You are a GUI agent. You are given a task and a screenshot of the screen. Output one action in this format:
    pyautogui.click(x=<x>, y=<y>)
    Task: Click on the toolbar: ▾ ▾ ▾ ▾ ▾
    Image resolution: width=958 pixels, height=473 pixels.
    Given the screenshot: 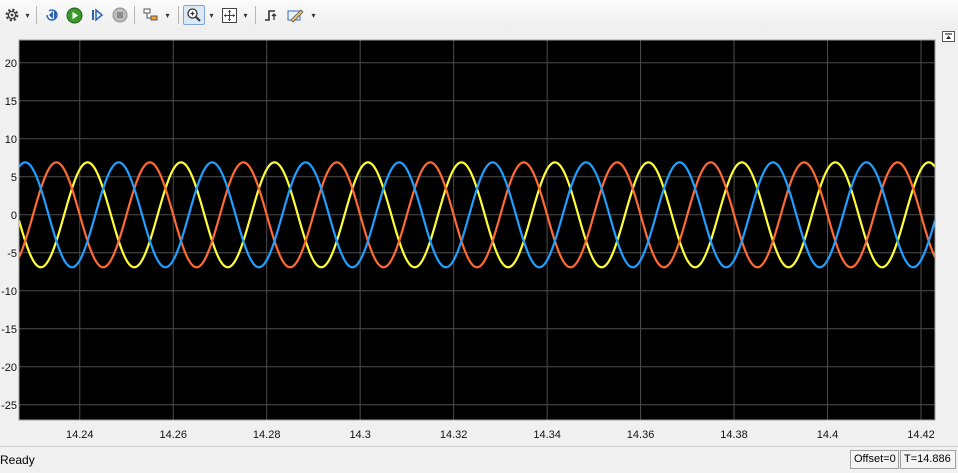 What is the action you would take?
    pyautogui.click(x=479, y=15)
    